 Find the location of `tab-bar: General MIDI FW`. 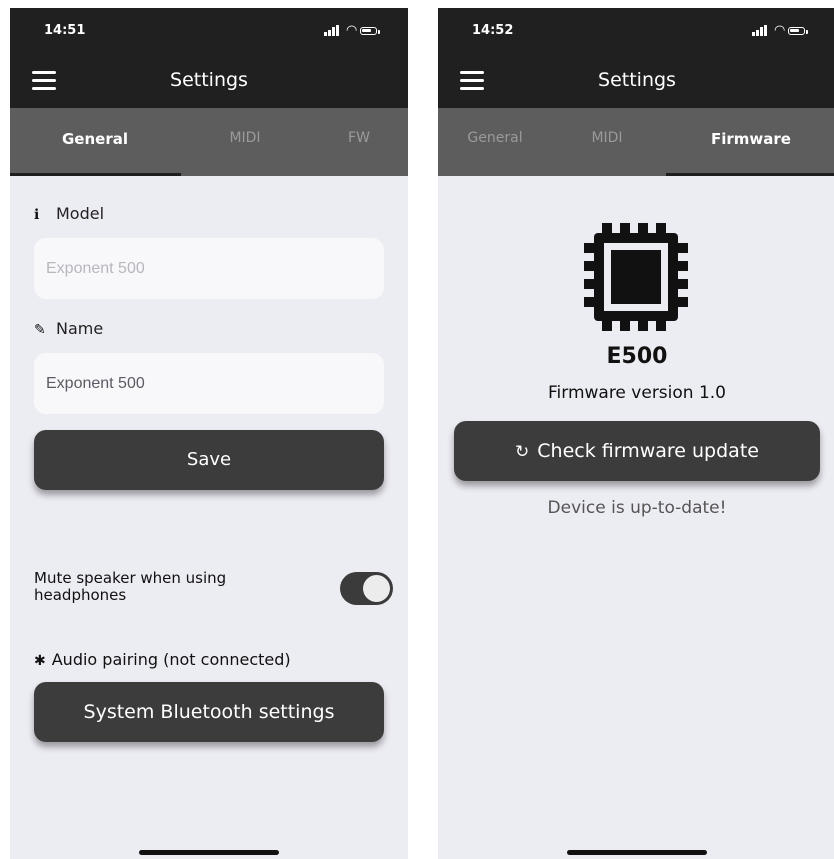

tab-bar: General MIDI FW is located at coordinates (209, 142).